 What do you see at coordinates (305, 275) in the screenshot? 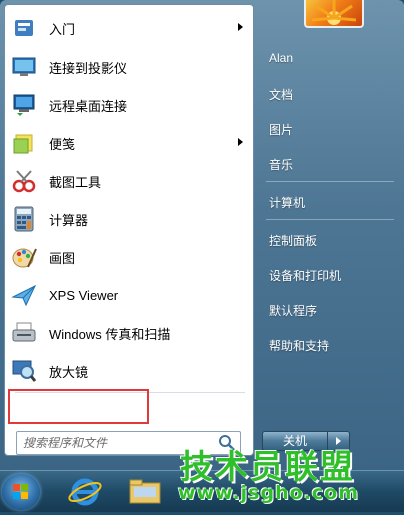
I see `link-devices-printers: 设备和打印机` at bounding box center [305, 275].